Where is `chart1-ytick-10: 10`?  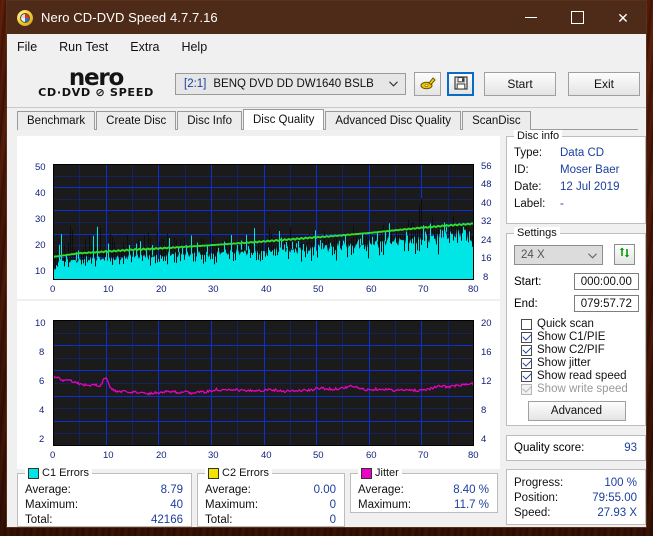 chart1-ytick-10: 10 is located at coordinates (40, 271).